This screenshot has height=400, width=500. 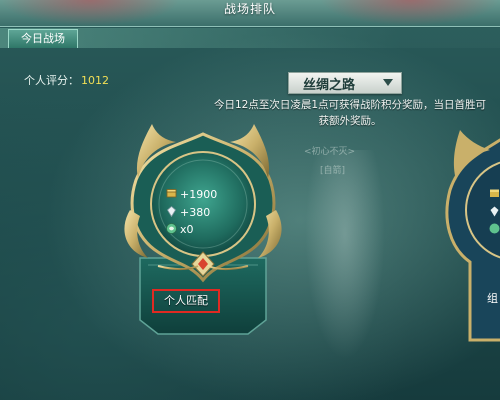 What do you see at coordinates (195, 212) in the screenshot?
I see `reward-crystal-value: +380` at bounding box center [195, 212].